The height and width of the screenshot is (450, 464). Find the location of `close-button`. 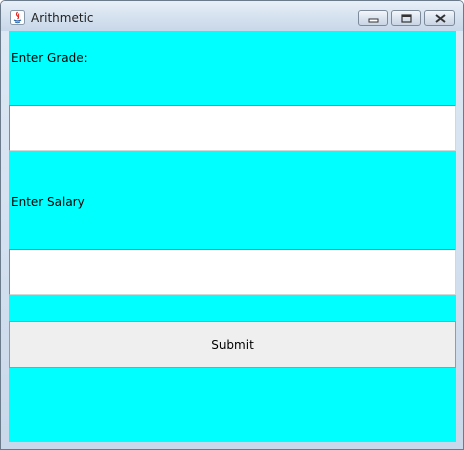

close-button is located at coordinates (439, 18).